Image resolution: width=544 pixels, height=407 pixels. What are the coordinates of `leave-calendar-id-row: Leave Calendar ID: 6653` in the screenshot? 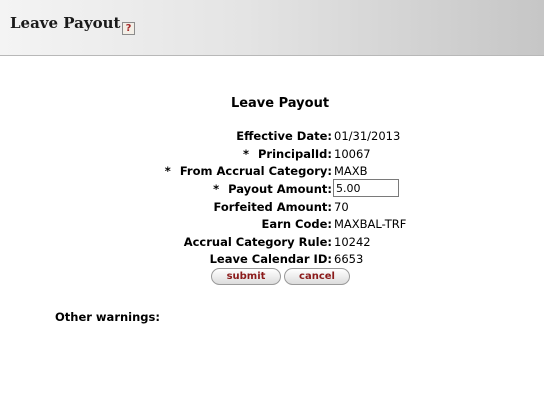 It's located at (272, 260).